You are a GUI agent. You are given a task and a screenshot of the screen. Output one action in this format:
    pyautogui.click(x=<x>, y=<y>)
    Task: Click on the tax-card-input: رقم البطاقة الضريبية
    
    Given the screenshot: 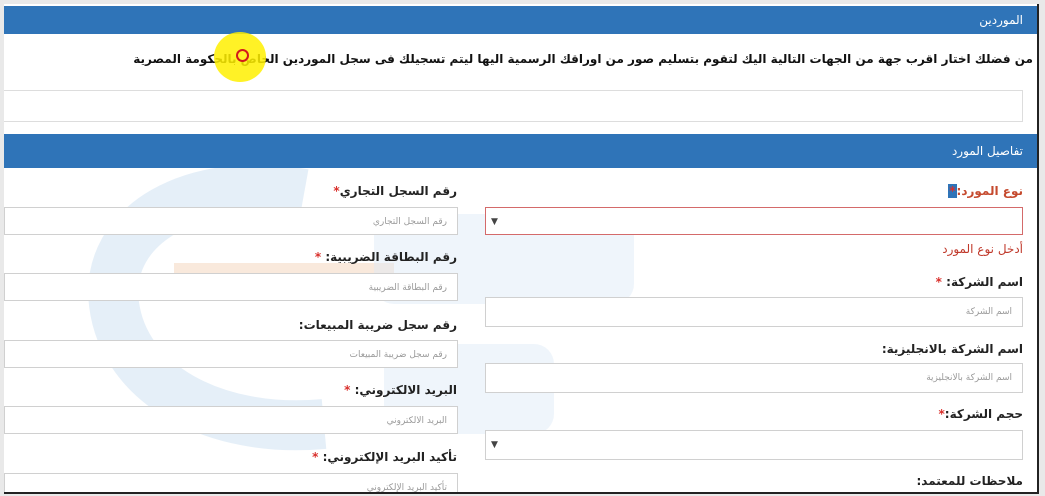 What is the action you would take?
    pyautogui.click(x=231, y=287)
    